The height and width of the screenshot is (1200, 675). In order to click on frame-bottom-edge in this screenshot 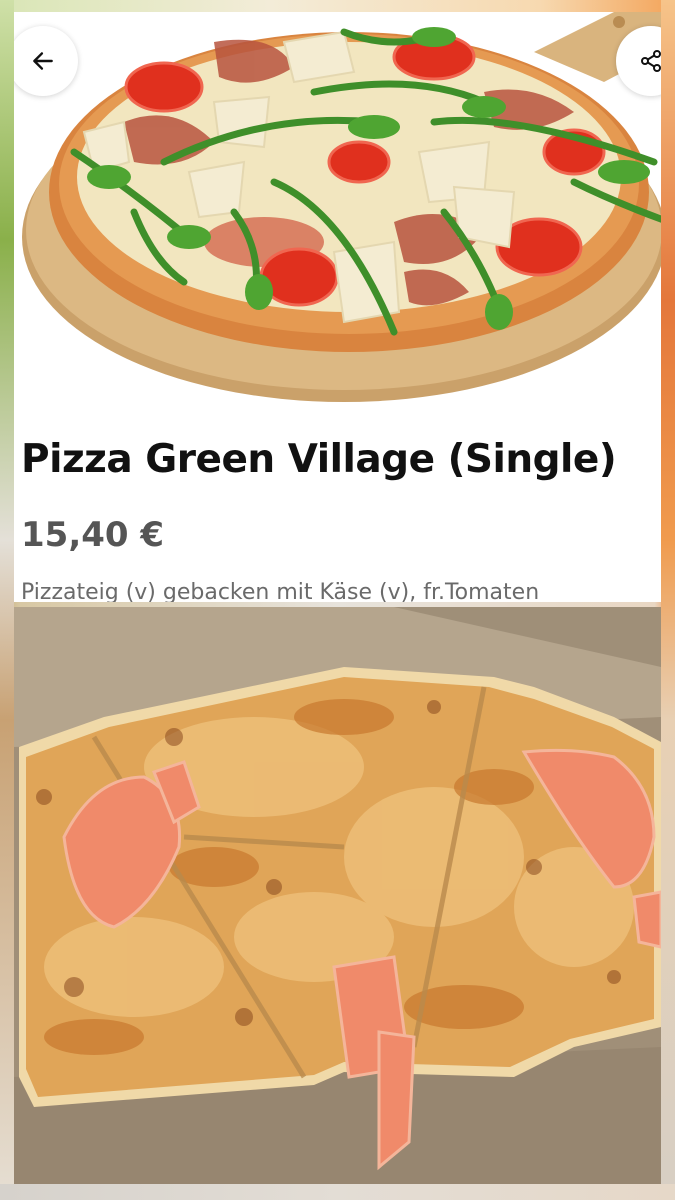, I will do `click(337, 1192)`.